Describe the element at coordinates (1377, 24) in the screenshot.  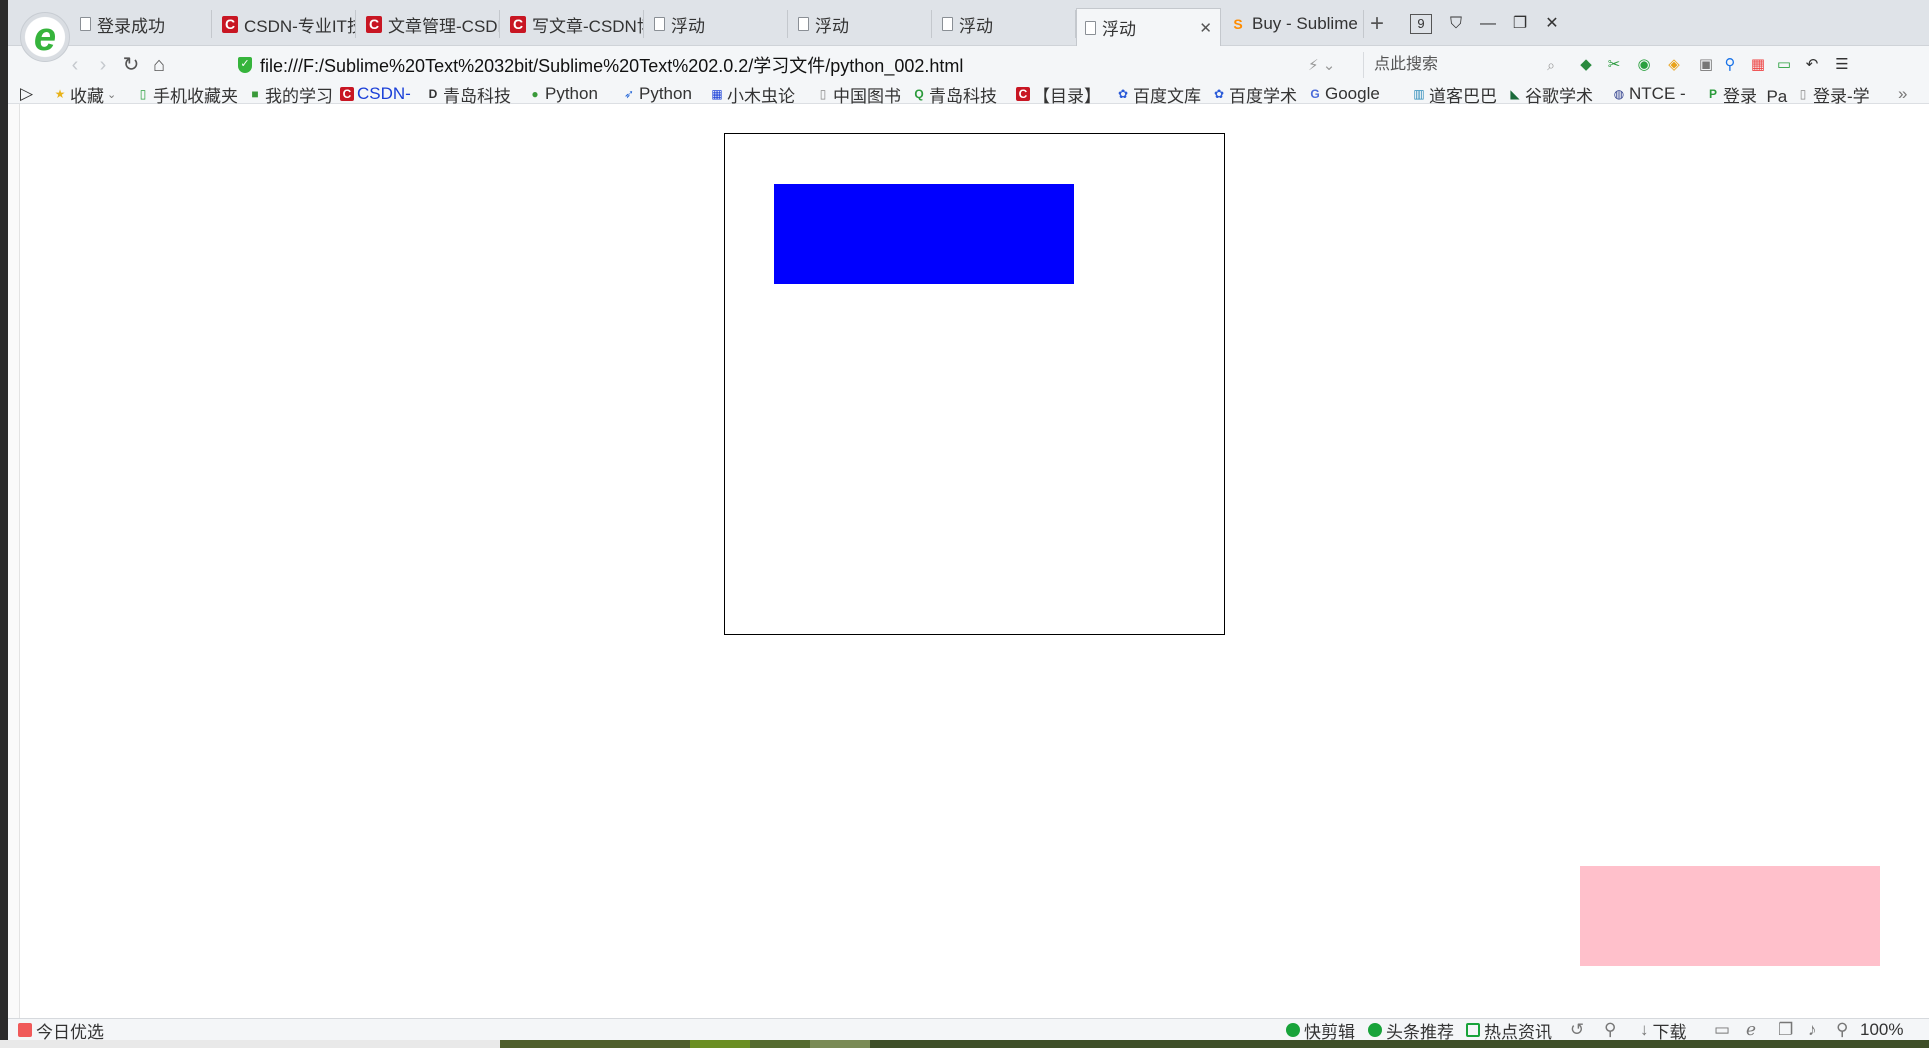
I see `new-tab-button: +` at that location.